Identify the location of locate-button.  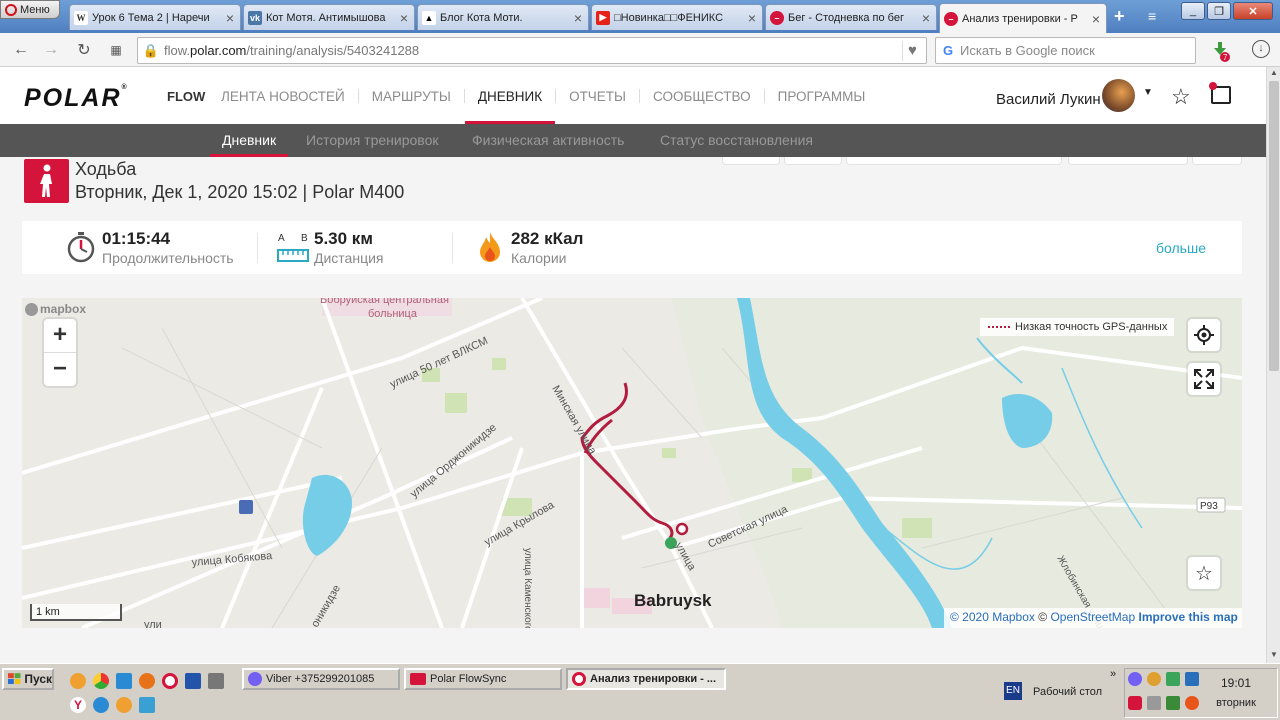
(1204, 335).